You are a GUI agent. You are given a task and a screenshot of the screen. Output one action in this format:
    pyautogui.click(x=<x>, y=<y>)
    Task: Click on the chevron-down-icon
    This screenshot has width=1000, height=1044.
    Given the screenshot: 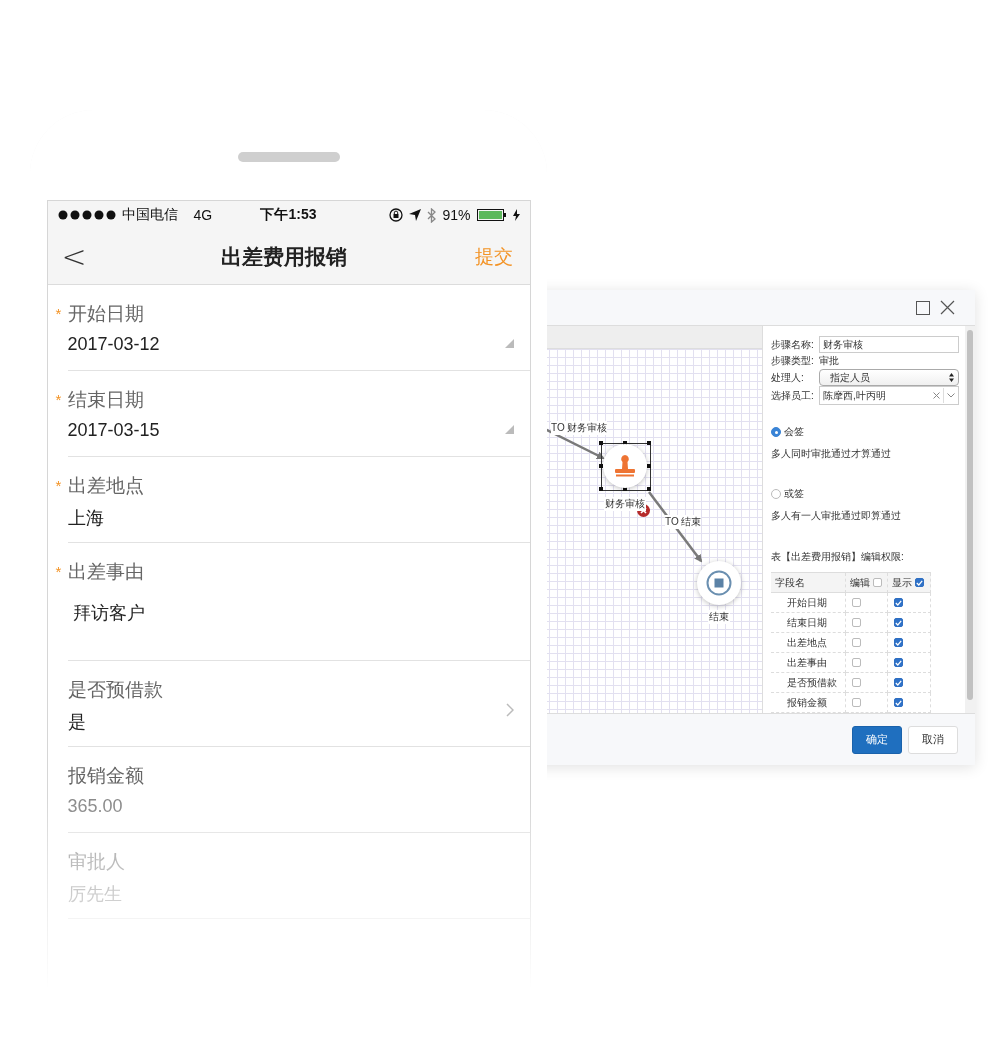 What is the action you would take?
    pyautogui.click(x=950, y=395)
    